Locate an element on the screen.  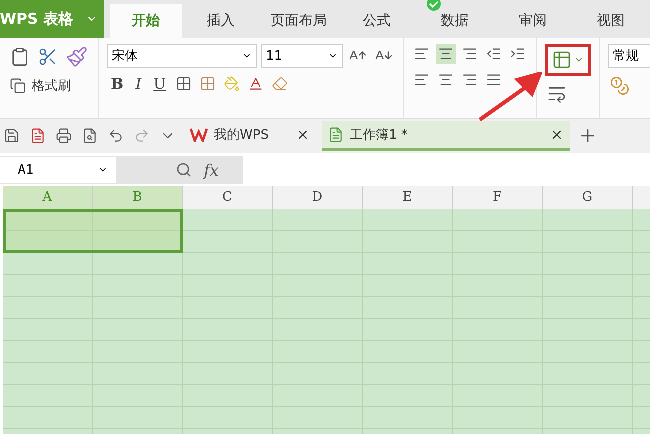
ribbon-tab: 审阅 is located at coordinates (533, 21).